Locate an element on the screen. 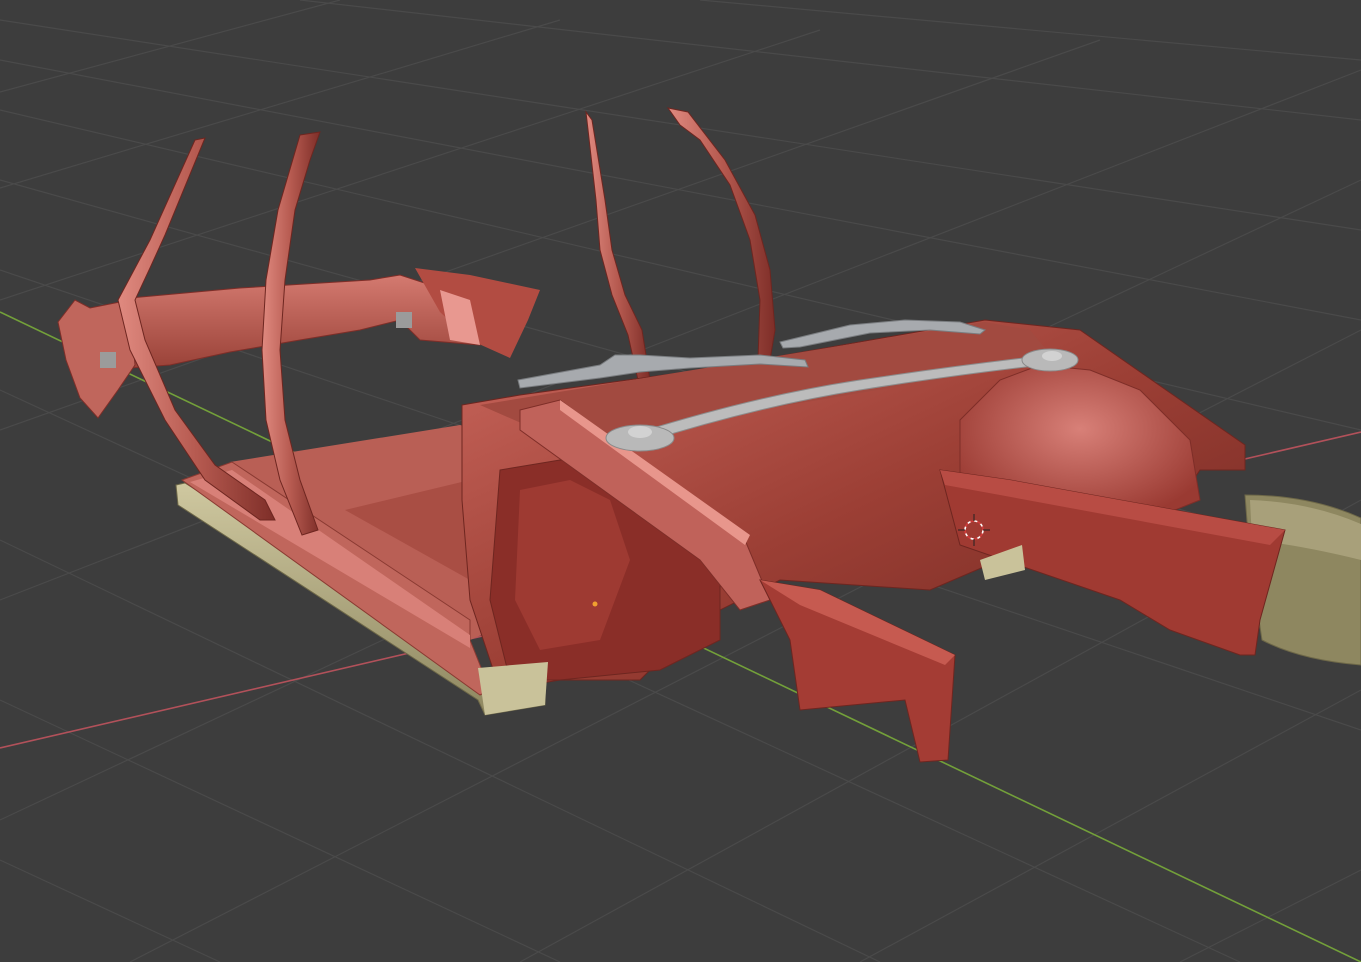  lower-crossmember-left is located at coordinates (857, 671).